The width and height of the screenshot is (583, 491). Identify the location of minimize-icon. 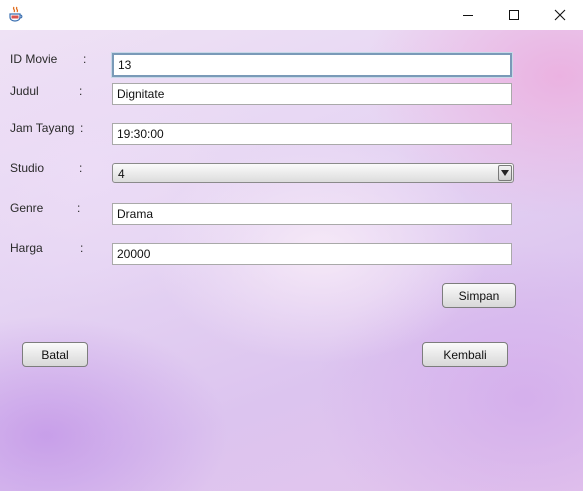
(468, 15).